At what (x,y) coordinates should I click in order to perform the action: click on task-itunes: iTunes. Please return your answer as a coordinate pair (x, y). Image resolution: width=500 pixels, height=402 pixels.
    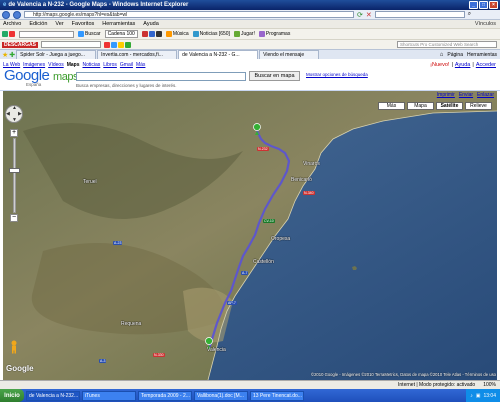
    Looking at the image, I should click on (109, 395).